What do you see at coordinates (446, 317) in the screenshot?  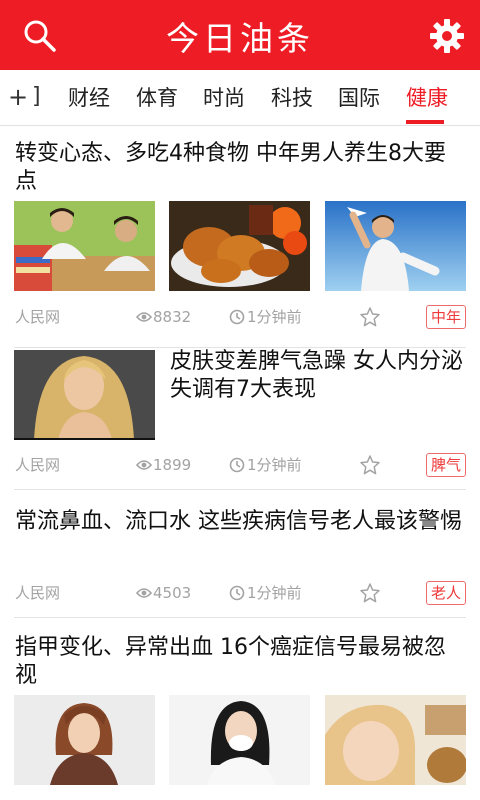 I see `article-tag: 中年` at bounding box center [446, 317].